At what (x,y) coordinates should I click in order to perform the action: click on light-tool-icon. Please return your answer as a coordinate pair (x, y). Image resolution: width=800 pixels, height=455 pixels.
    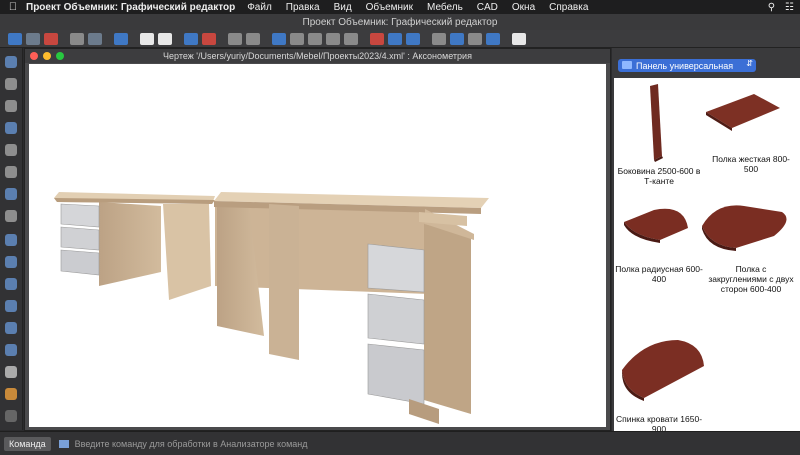
    Looking at the image, I should click on (11, 394).